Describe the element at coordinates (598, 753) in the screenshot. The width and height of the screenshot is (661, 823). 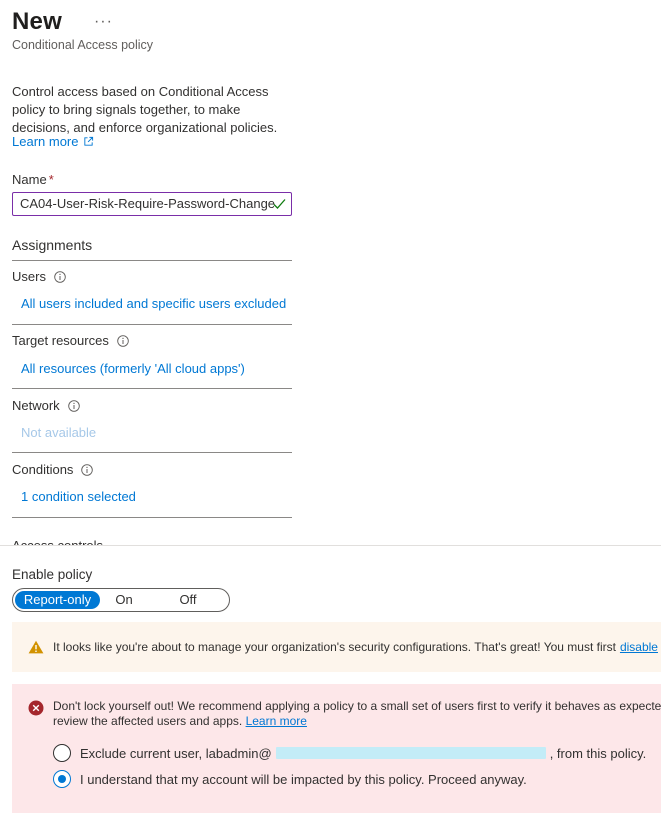
I see `exclude-option-suffix: , from this policy.` at that location.